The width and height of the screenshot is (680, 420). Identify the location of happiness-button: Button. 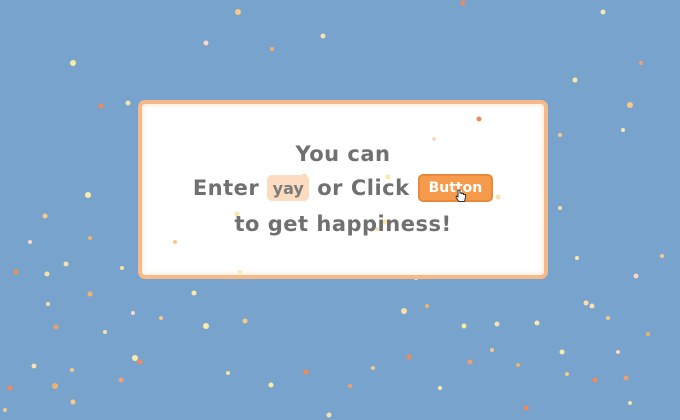
(455, 188).